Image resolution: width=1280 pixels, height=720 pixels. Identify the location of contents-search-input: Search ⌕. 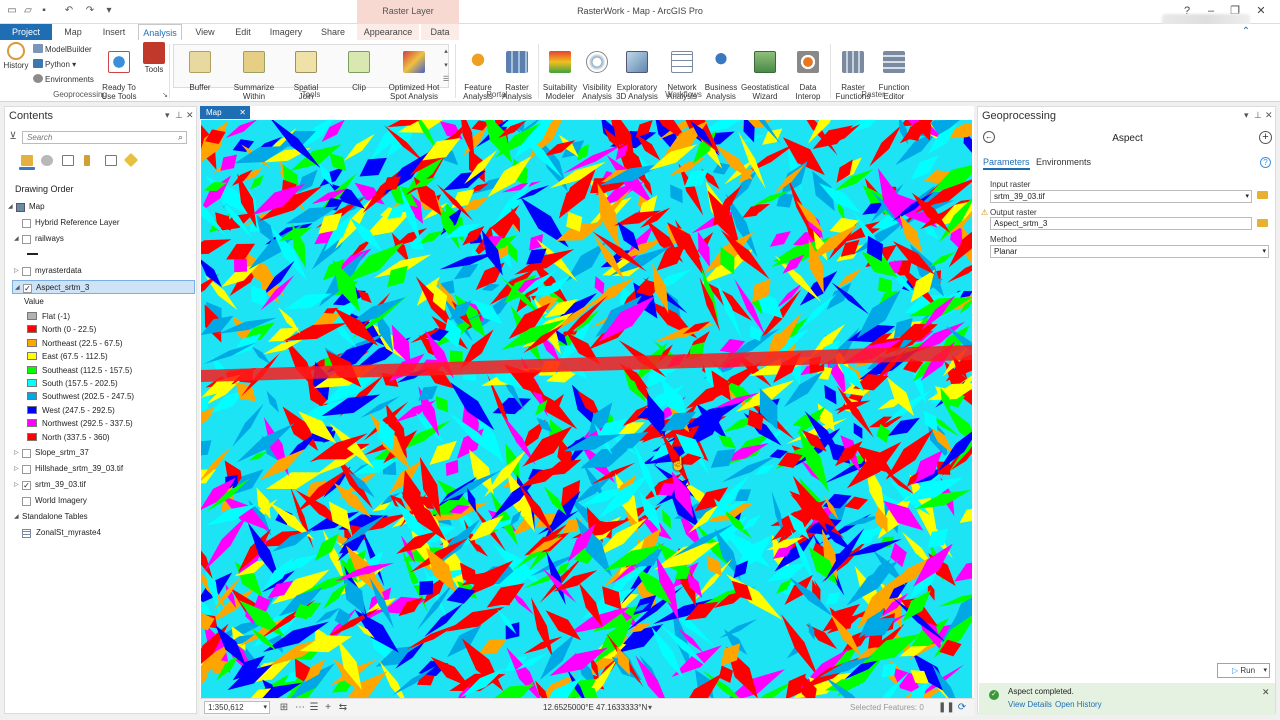
(104, 137).